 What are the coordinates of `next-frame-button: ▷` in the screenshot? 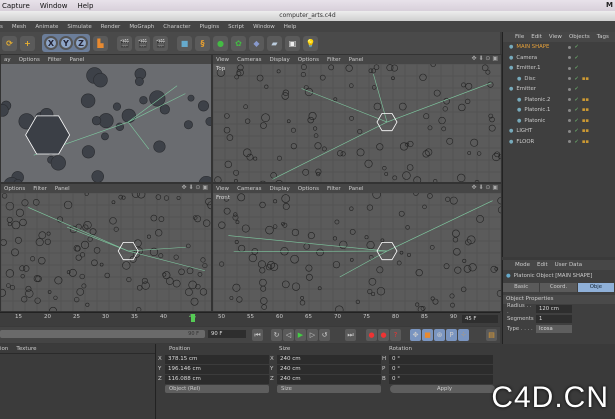 It's located at (312, 335).